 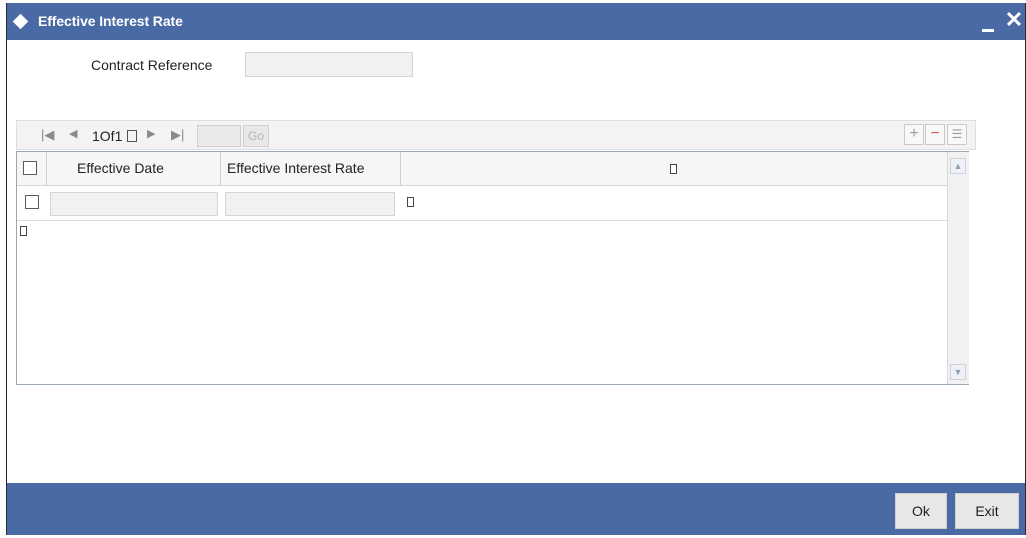 I want to click on footer-bar: Ok Exit, so click(x=516, y=509).